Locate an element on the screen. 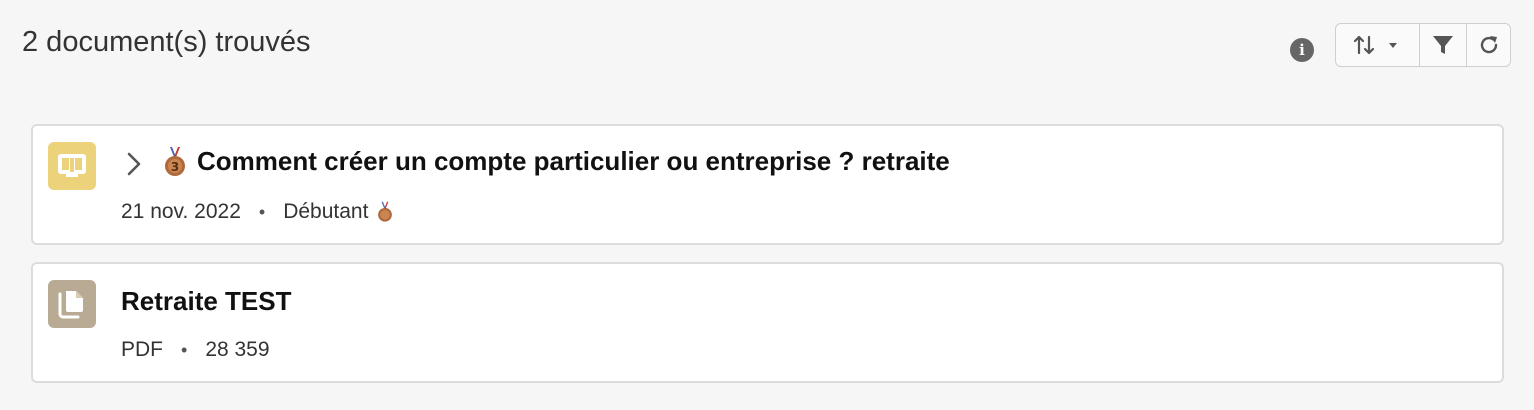 Image resolution: width=1534 pixels, height=410 pixels. medal-icon is located at coordinates (385, 211).